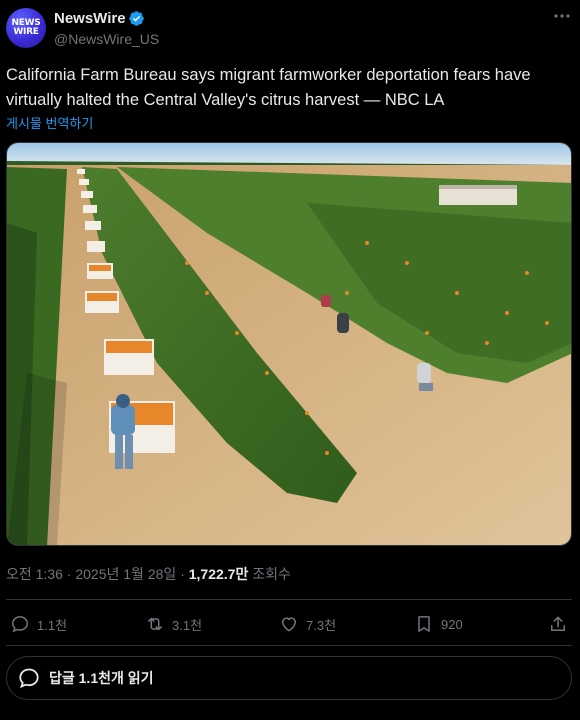 Image resolution: width=580 pixels, height=720 pixels. I want to click on share-button, so click(558, 624).